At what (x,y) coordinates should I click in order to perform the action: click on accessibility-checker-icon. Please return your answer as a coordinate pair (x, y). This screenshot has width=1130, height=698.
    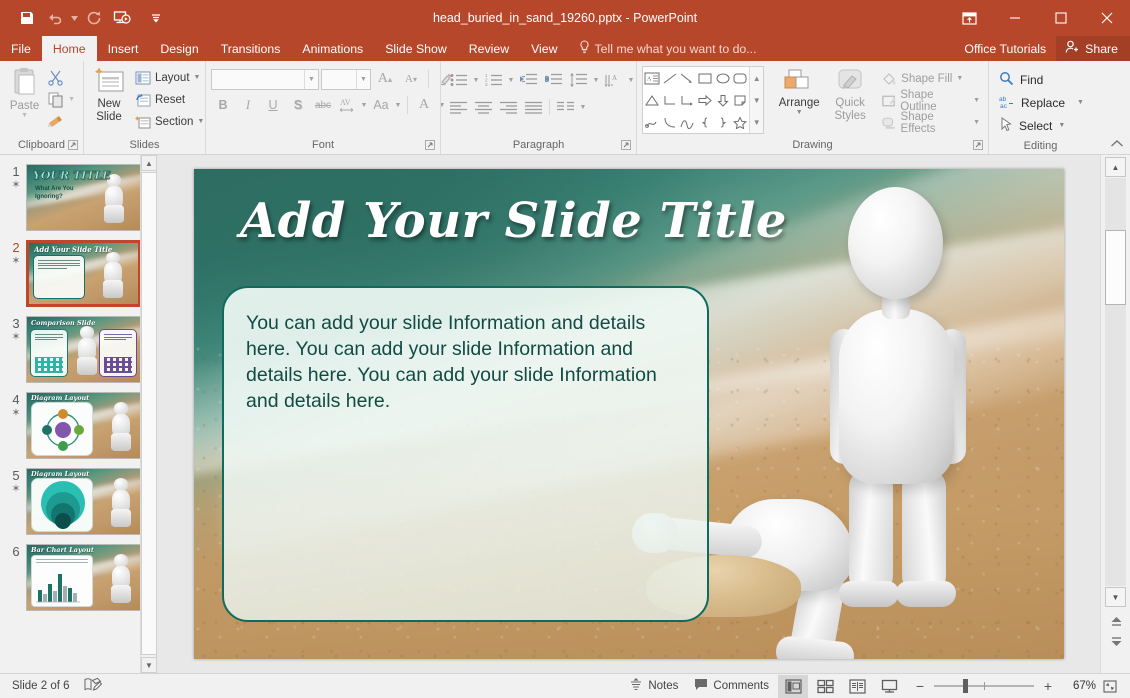
    Looking at the image, I should click on (93, 686).